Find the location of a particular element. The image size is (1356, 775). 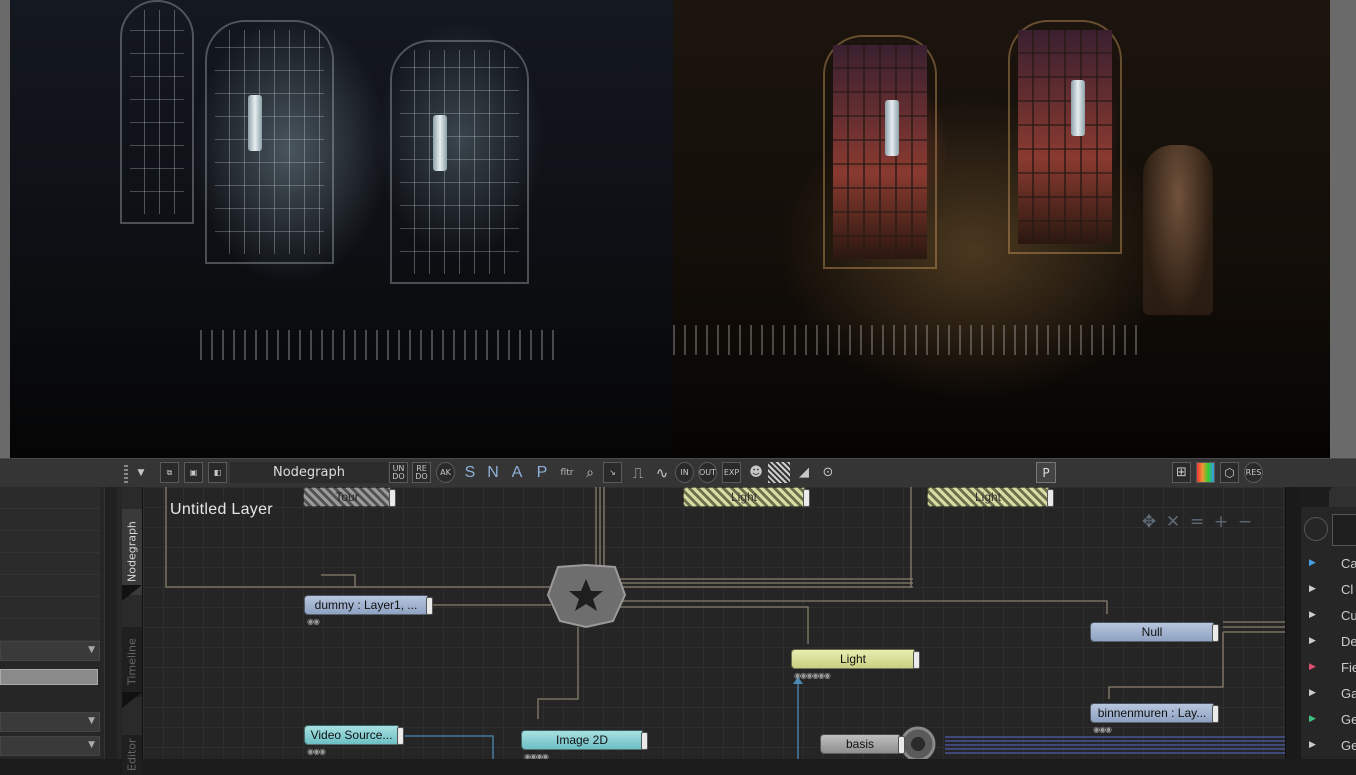

node-light-top-2: Light is located at coordinates (990, 497).